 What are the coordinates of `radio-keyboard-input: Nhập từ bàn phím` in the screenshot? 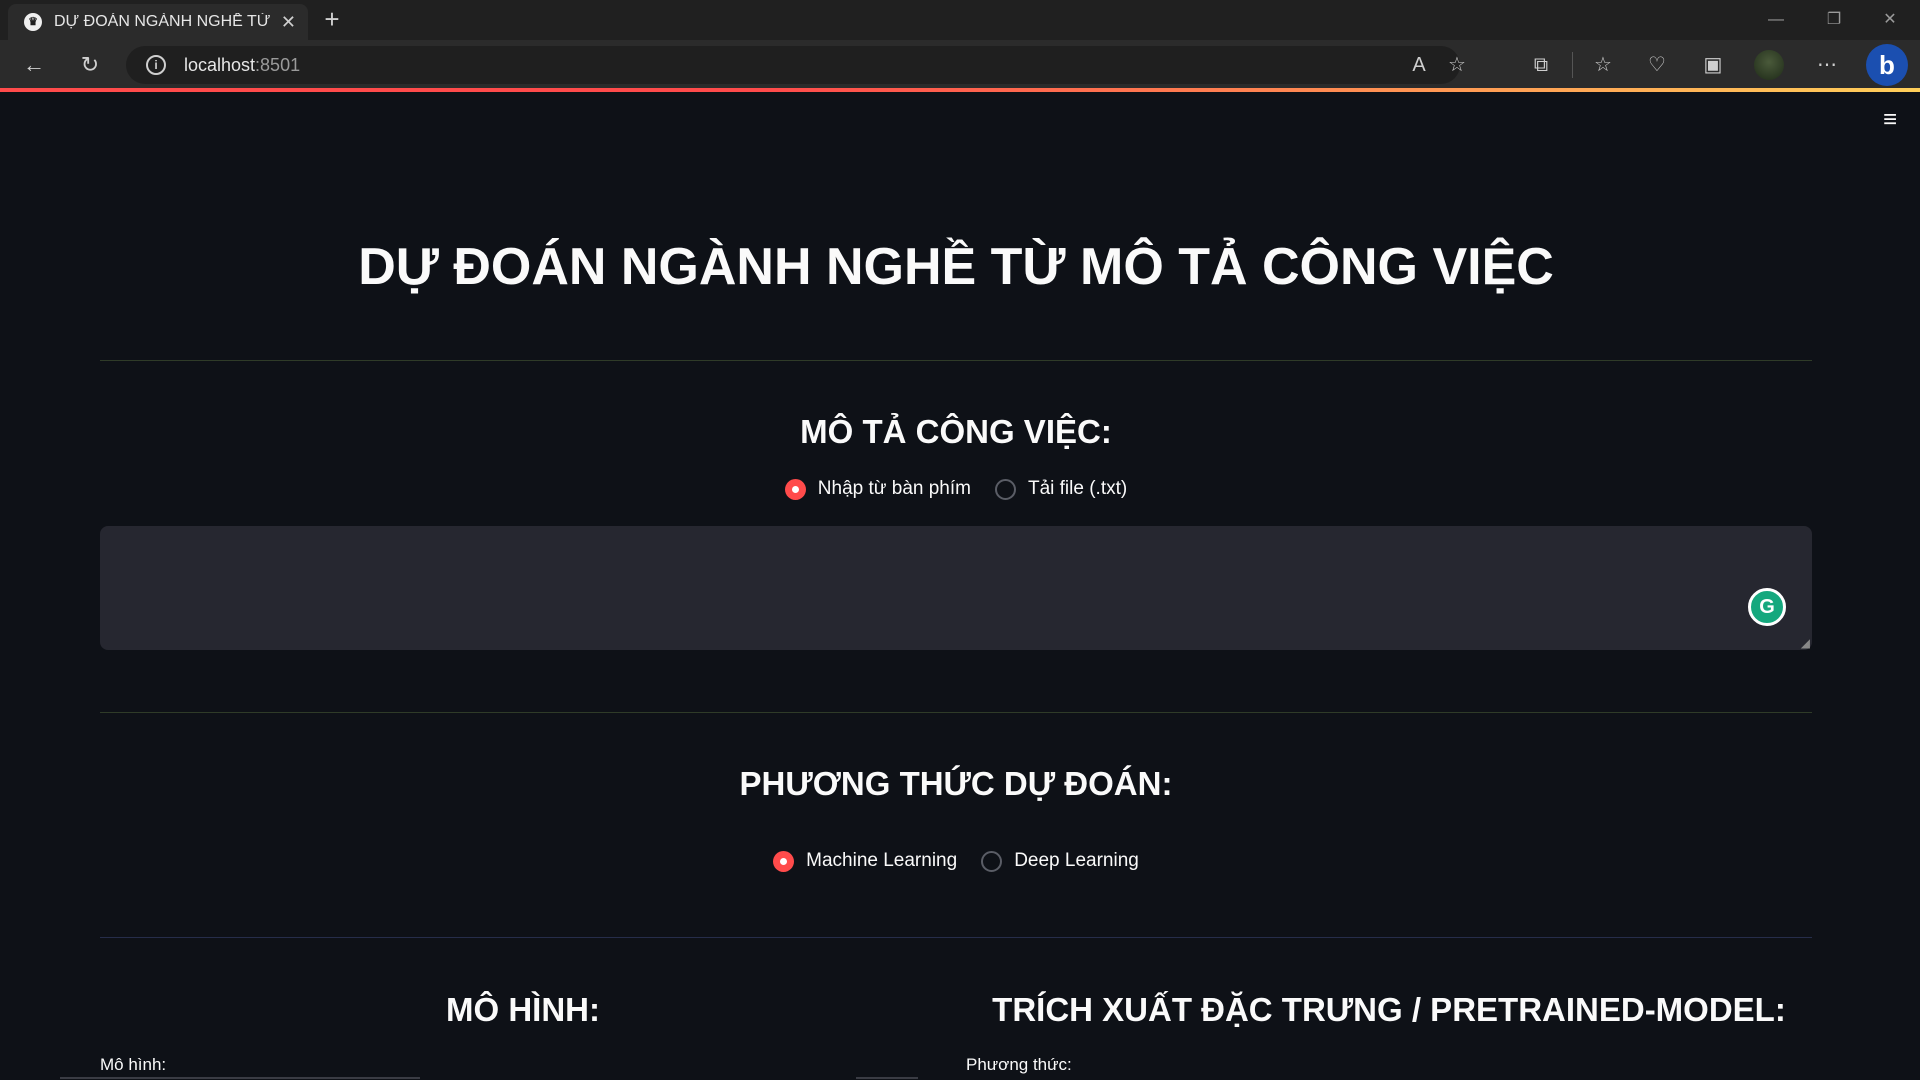 It's located at (877, 489).